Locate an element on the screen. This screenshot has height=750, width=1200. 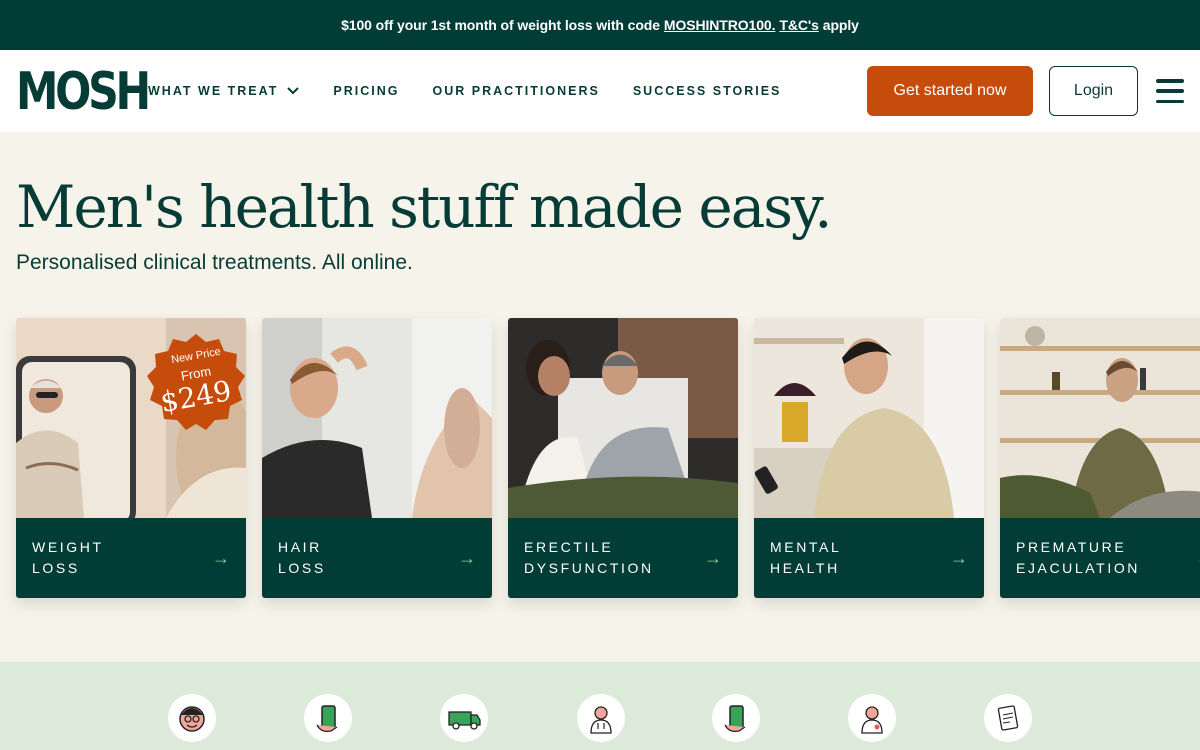
card-hair-loss: HAIR LOSS → is located at coordinates (377, 458).